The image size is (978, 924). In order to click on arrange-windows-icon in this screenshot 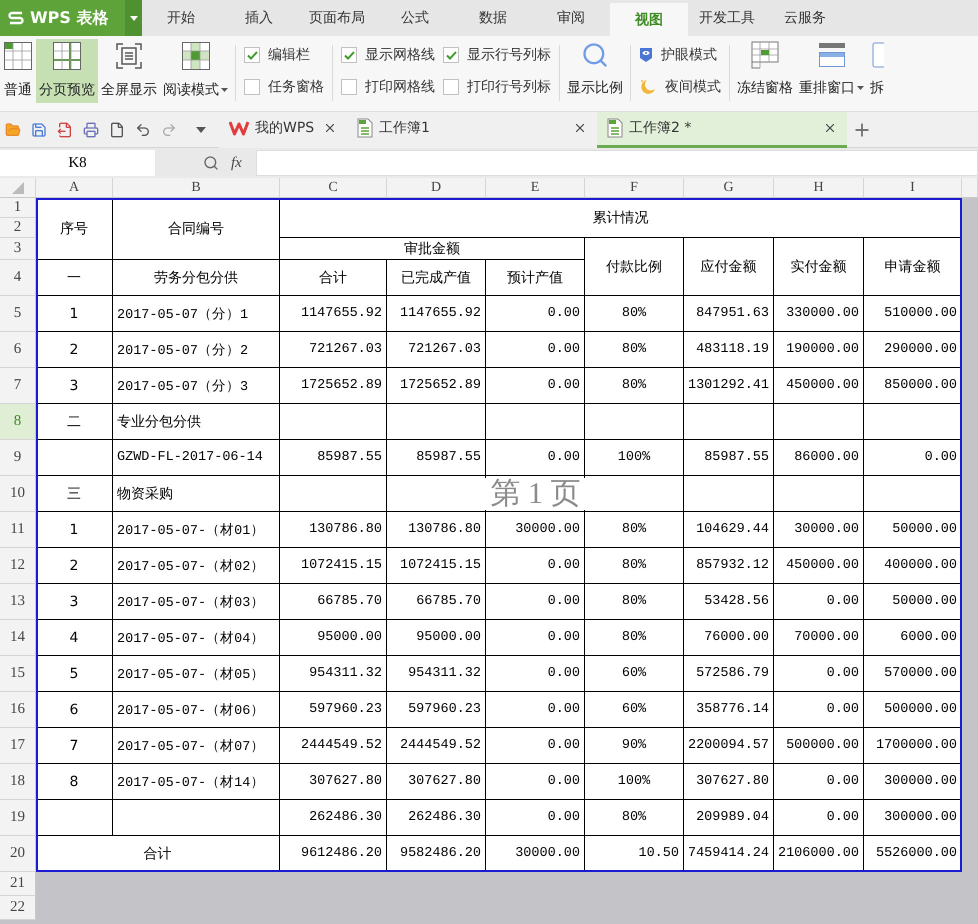, I will do `click(832, 55)`.